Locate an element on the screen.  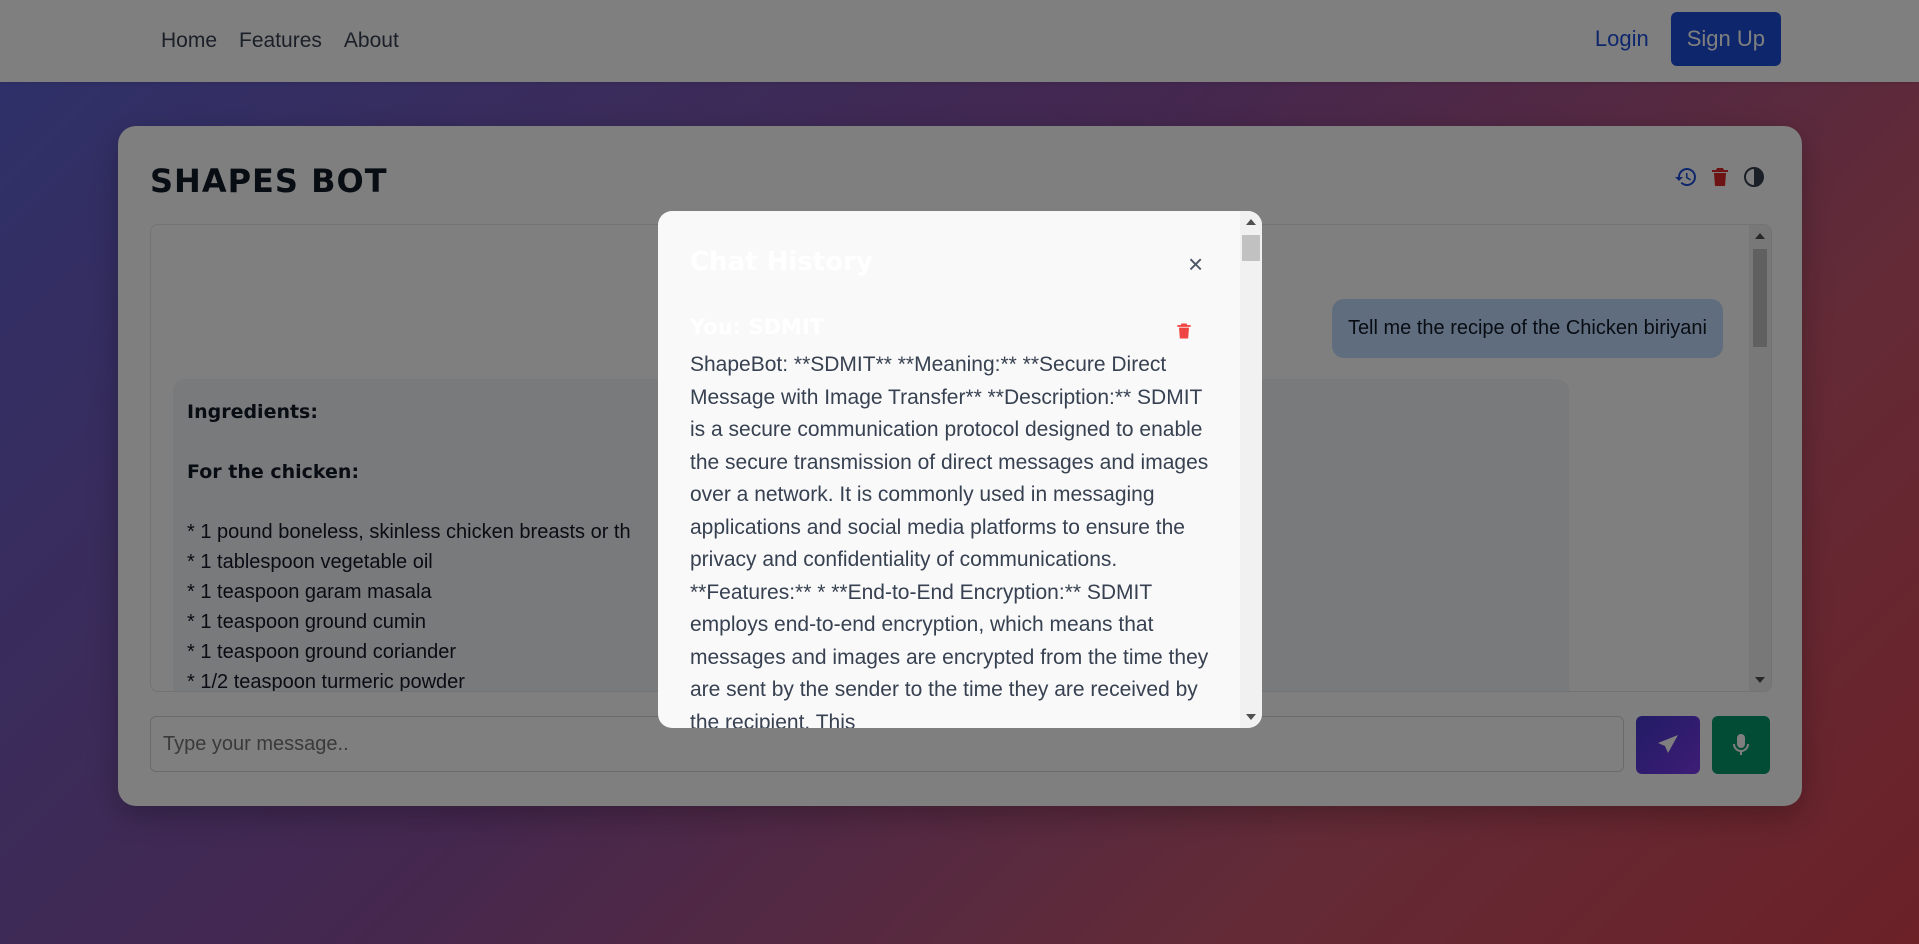
scroll-down-arrow is located at coordinates (1251, 717).